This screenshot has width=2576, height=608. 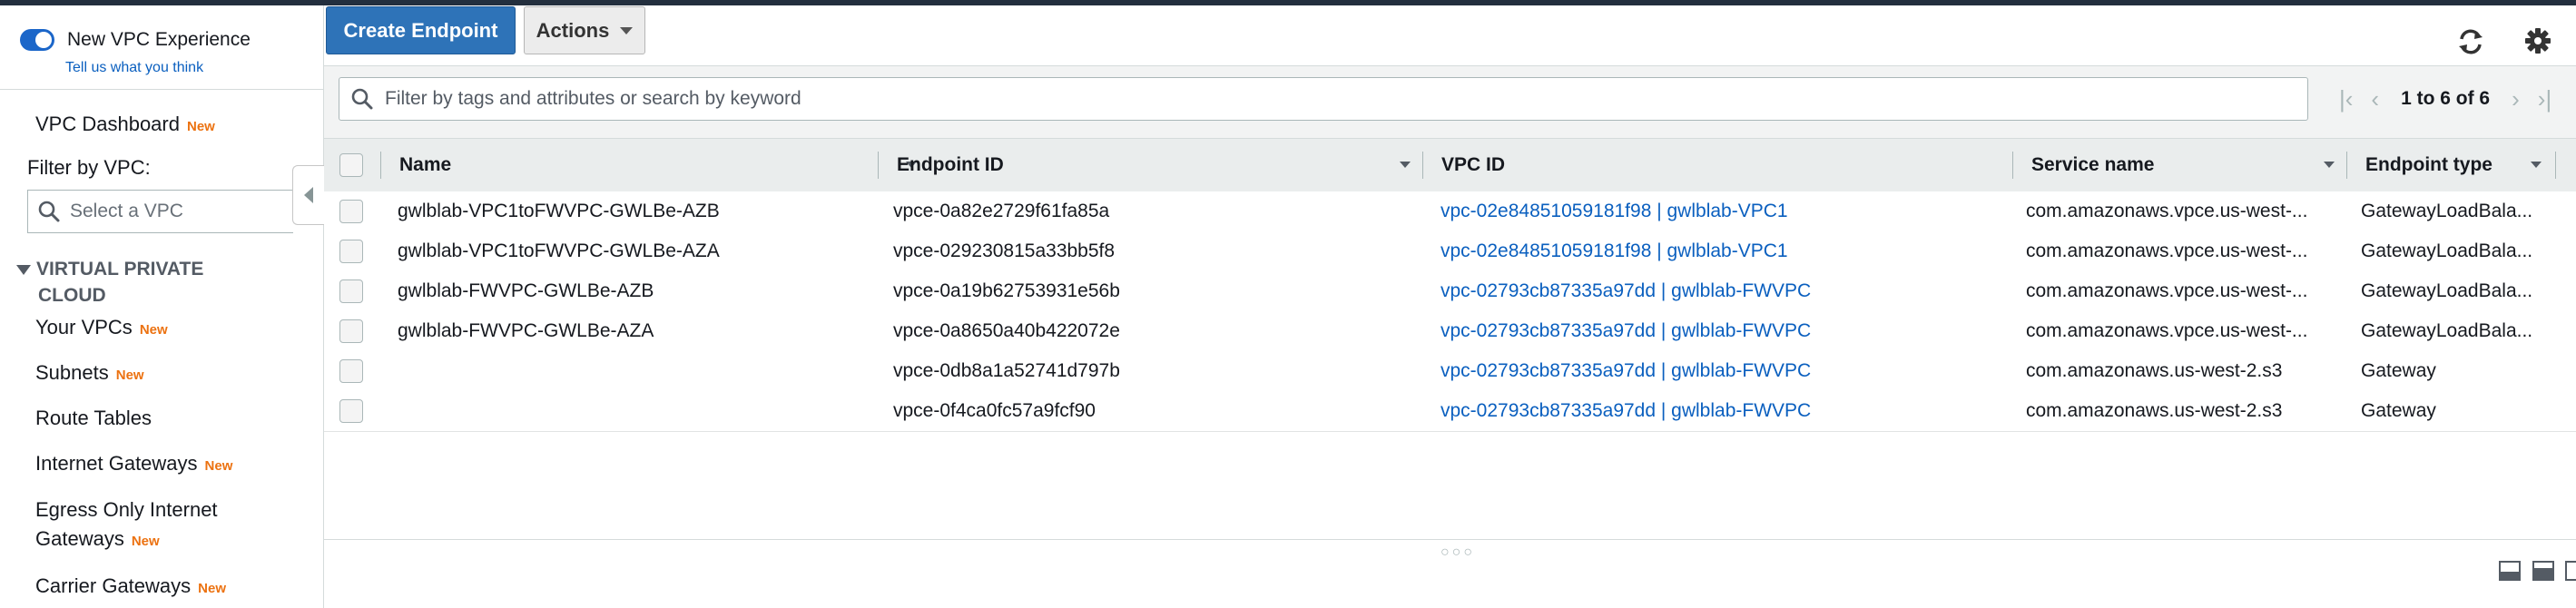 I want to click on column-header-label: VPC ID, so click(x=1473, y=165).